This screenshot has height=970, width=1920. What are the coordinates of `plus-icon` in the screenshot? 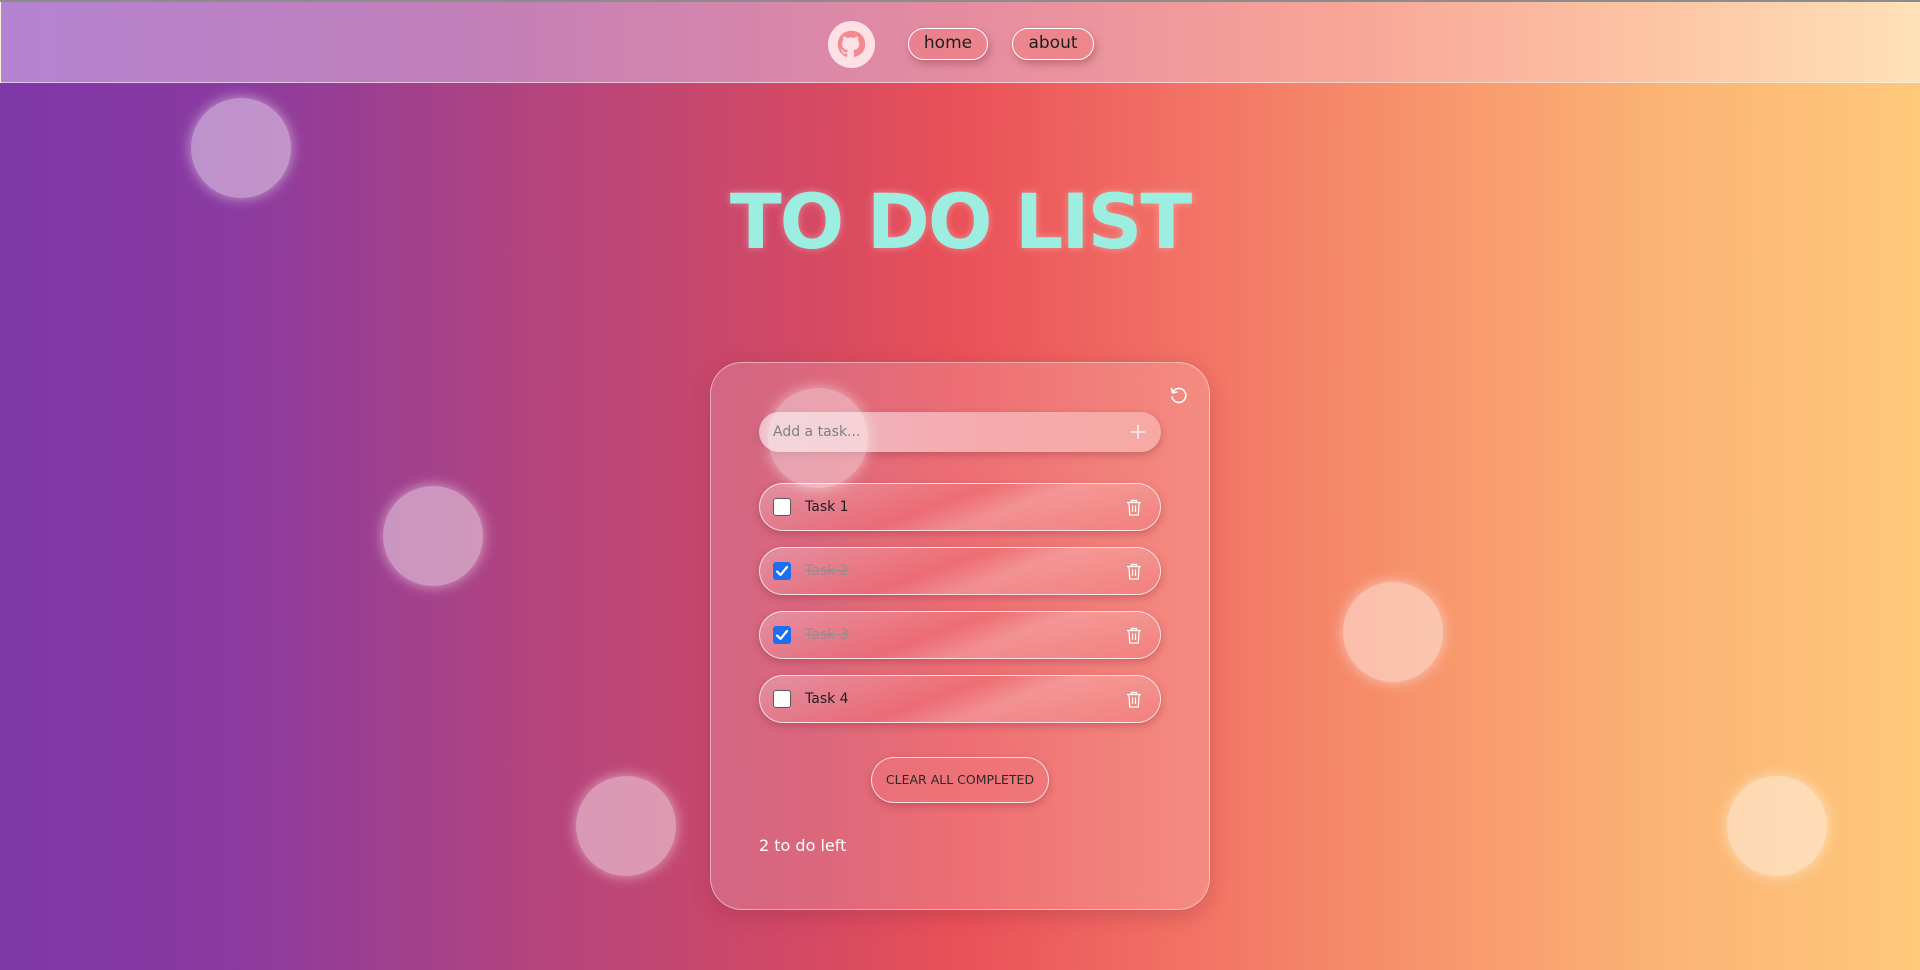 It's located at (1138, 432).